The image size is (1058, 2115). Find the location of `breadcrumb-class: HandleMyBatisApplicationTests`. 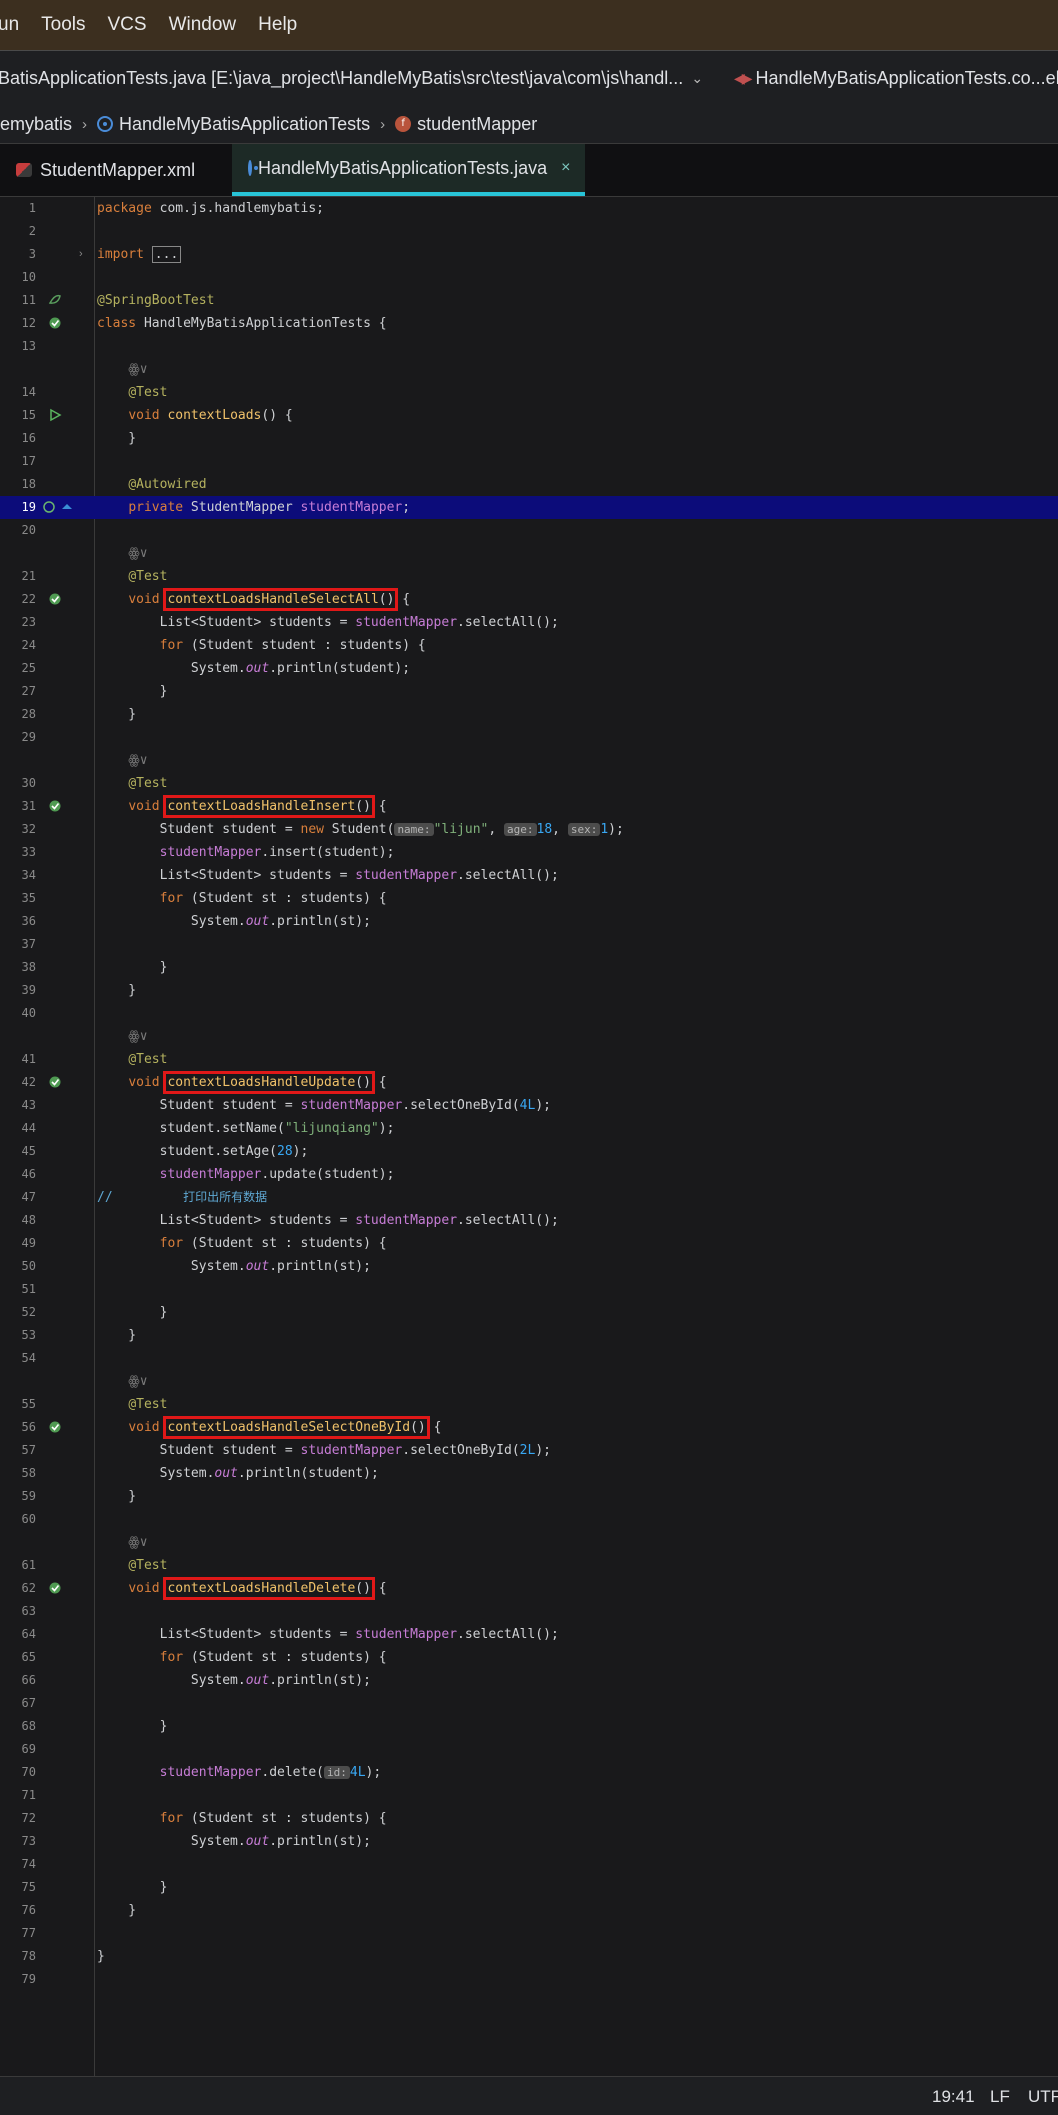

breadcrumb-class: HandleMyBatisApplicationTests is located at coordinates (244, 124).